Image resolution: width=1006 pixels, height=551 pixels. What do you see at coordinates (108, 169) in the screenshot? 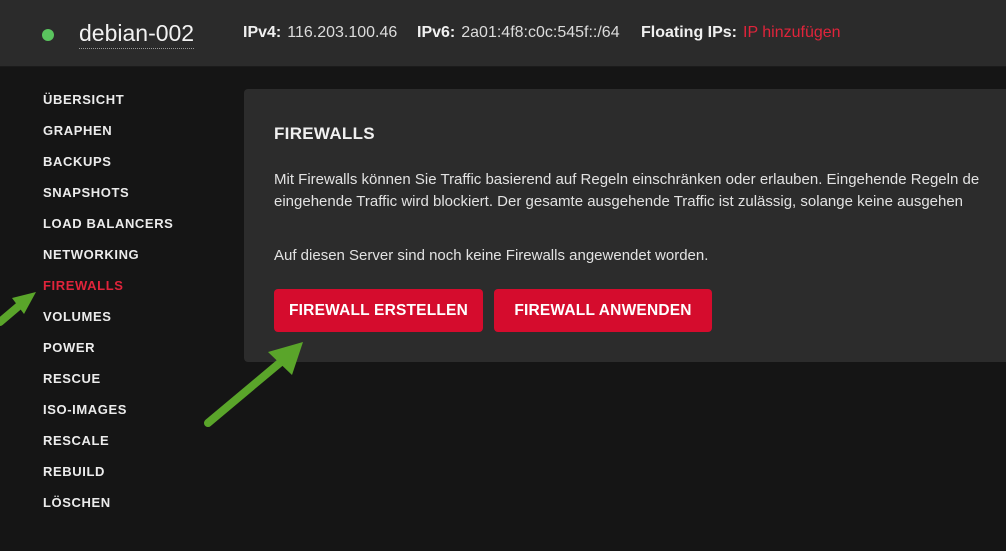
I see `sidebar-item-backups: BACKUPS` at bounding box center [108, 169].